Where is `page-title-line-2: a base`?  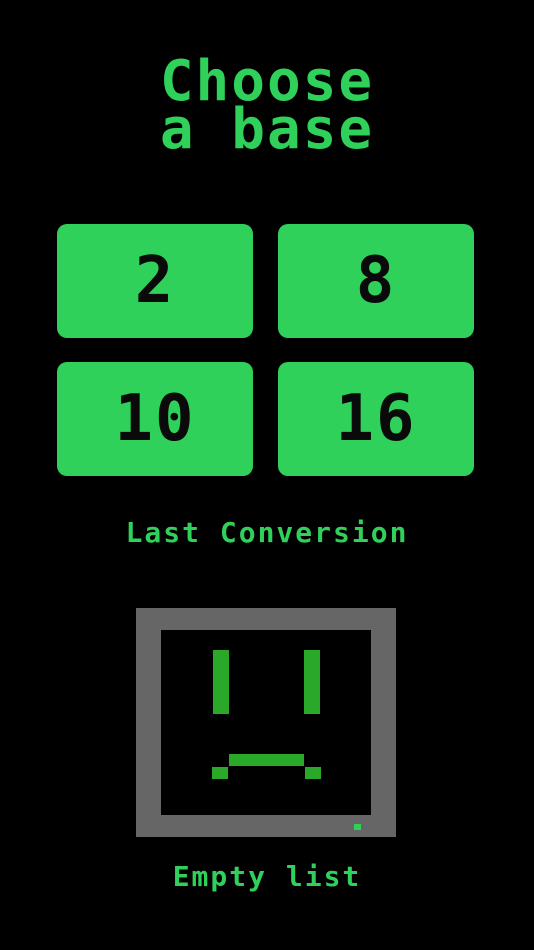
page-title-line-2: a base is located at coordinates (267, 129).